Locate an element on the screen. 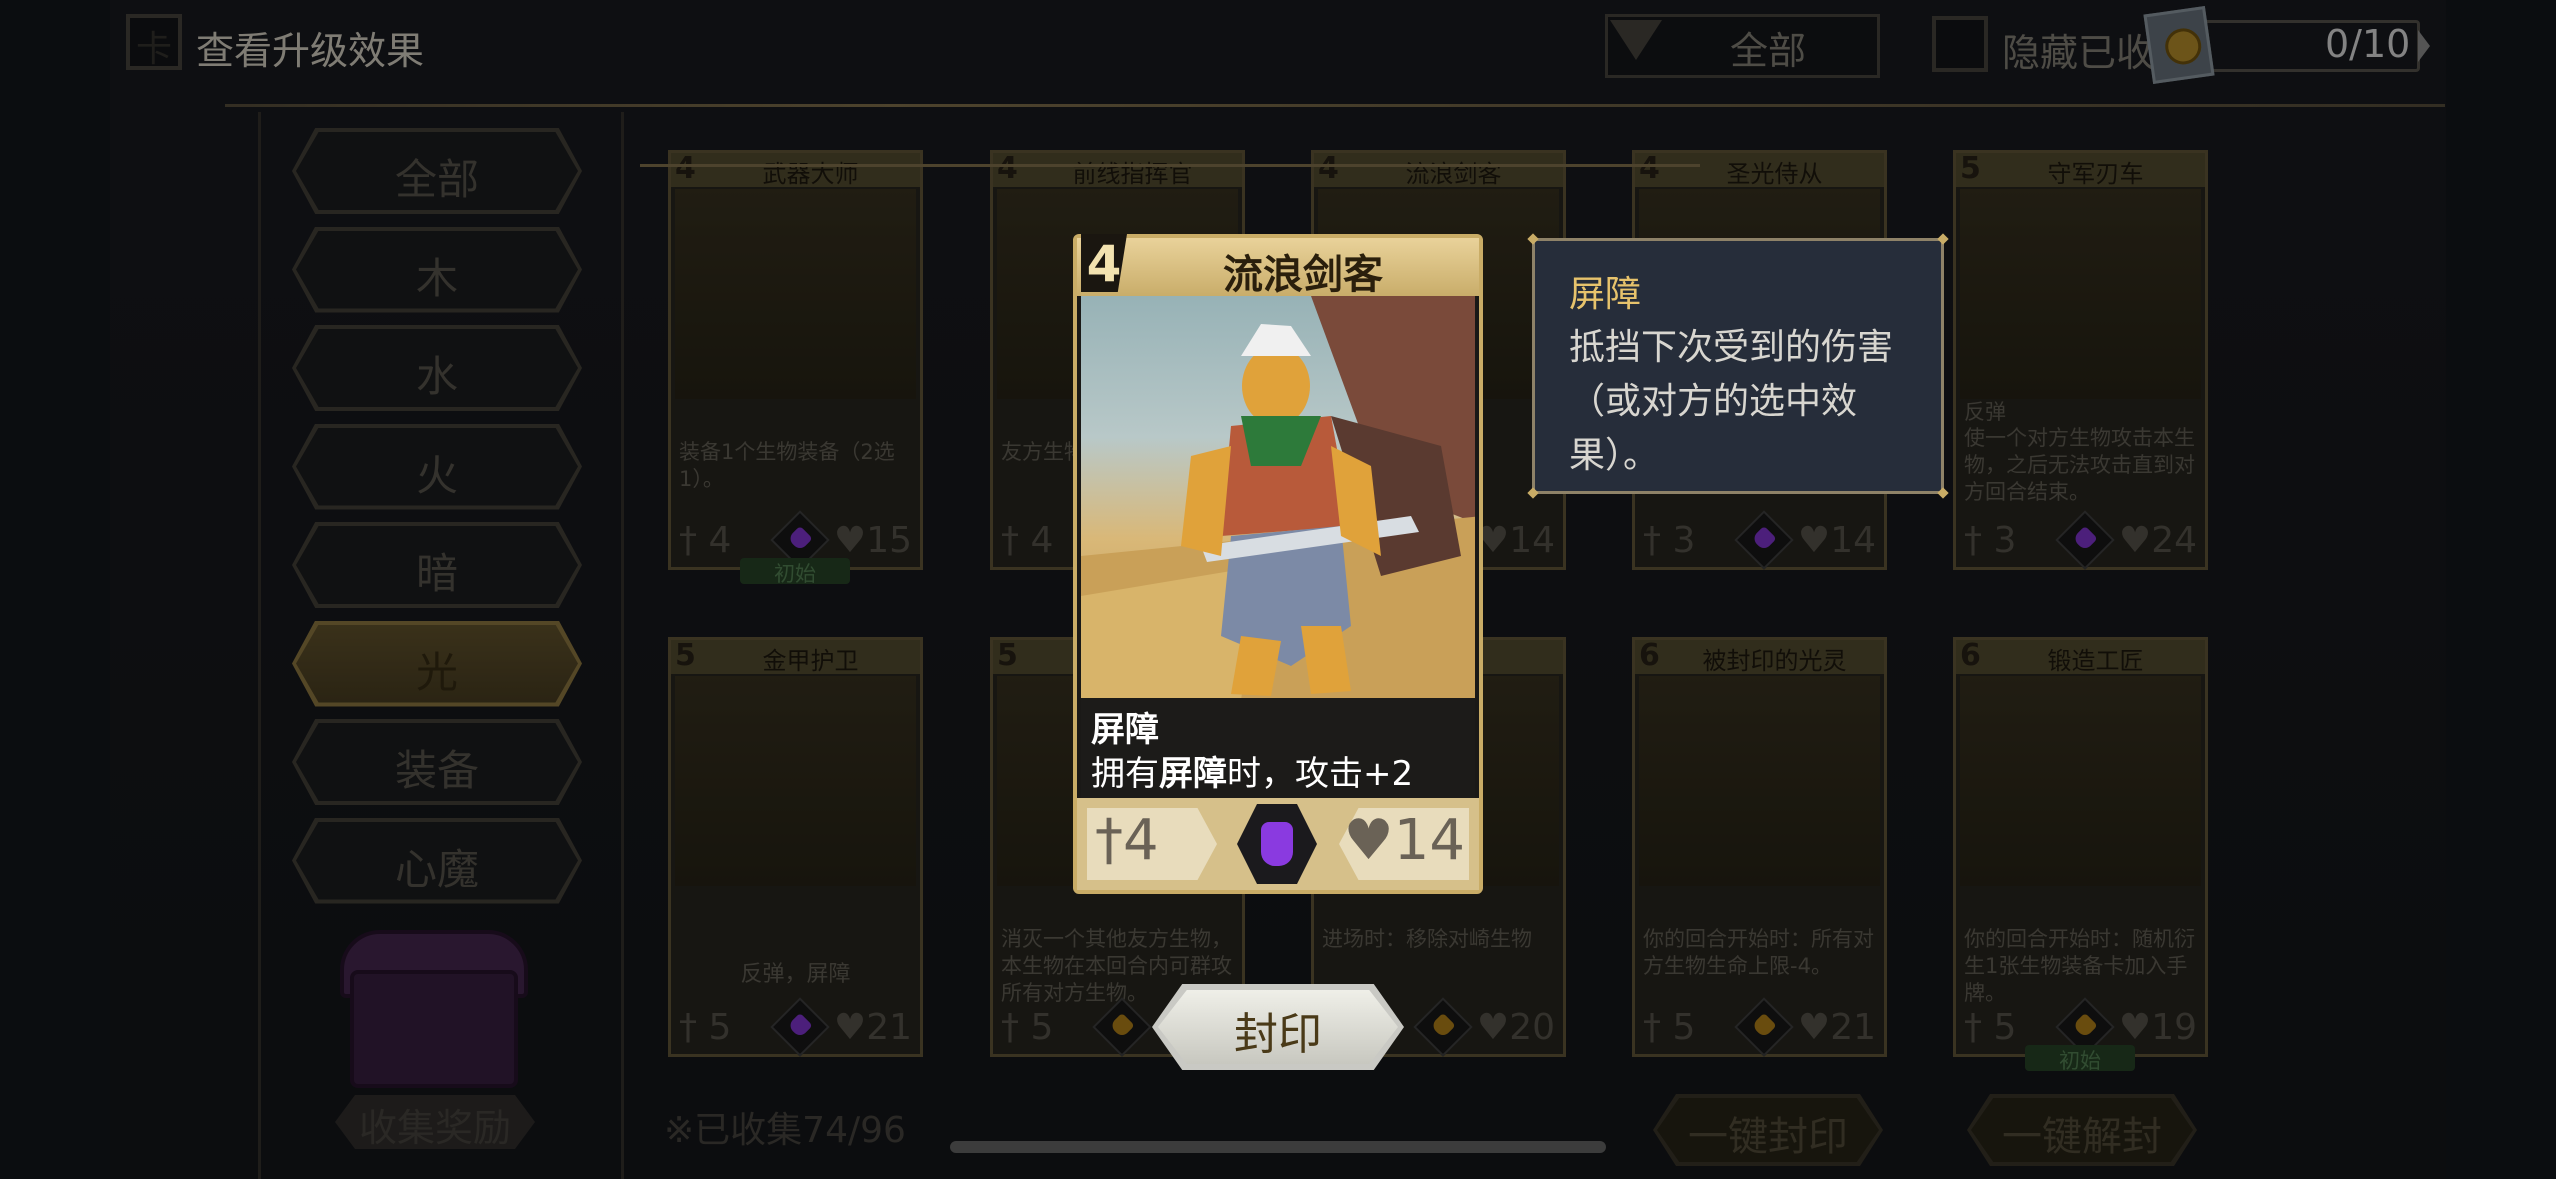 This screenshot has width=2556, height=1179. home-indicator is located at coordinates (1278, 1147).